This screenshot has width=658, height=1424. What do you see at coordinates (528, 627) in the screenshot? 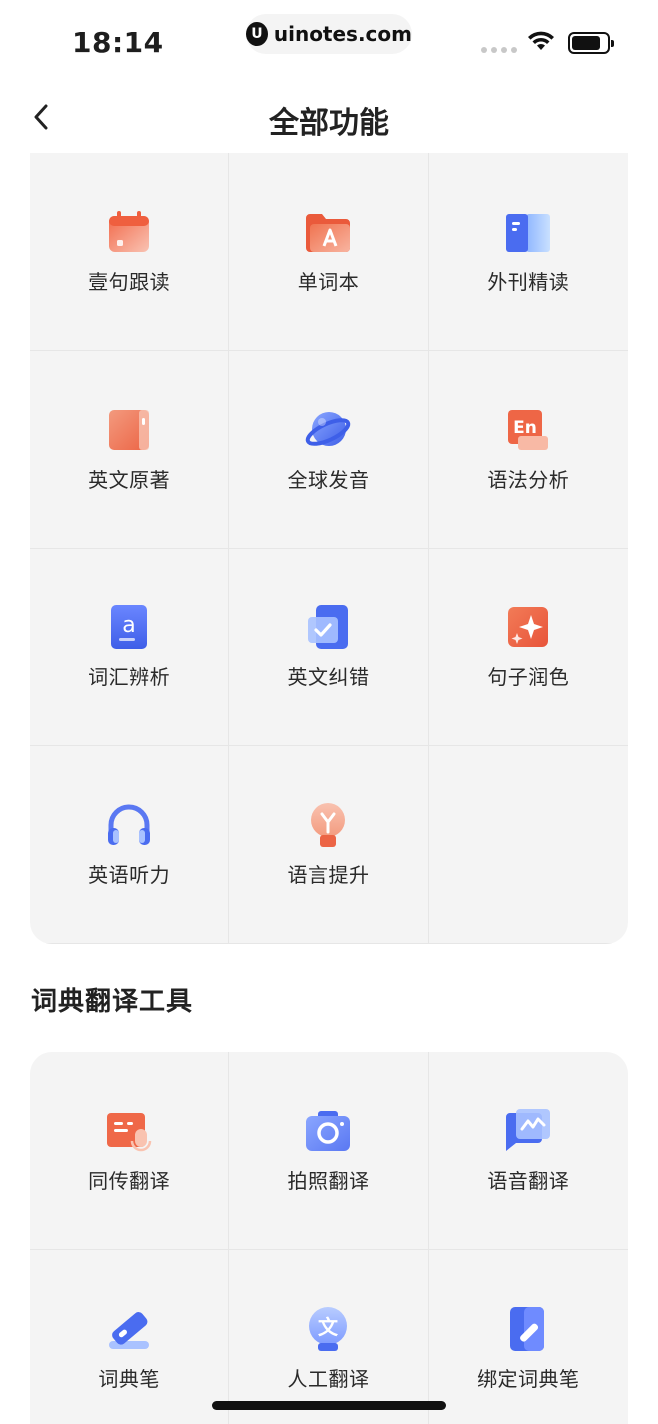
I see `sparkle-icon` at bounding box center [528, 627].